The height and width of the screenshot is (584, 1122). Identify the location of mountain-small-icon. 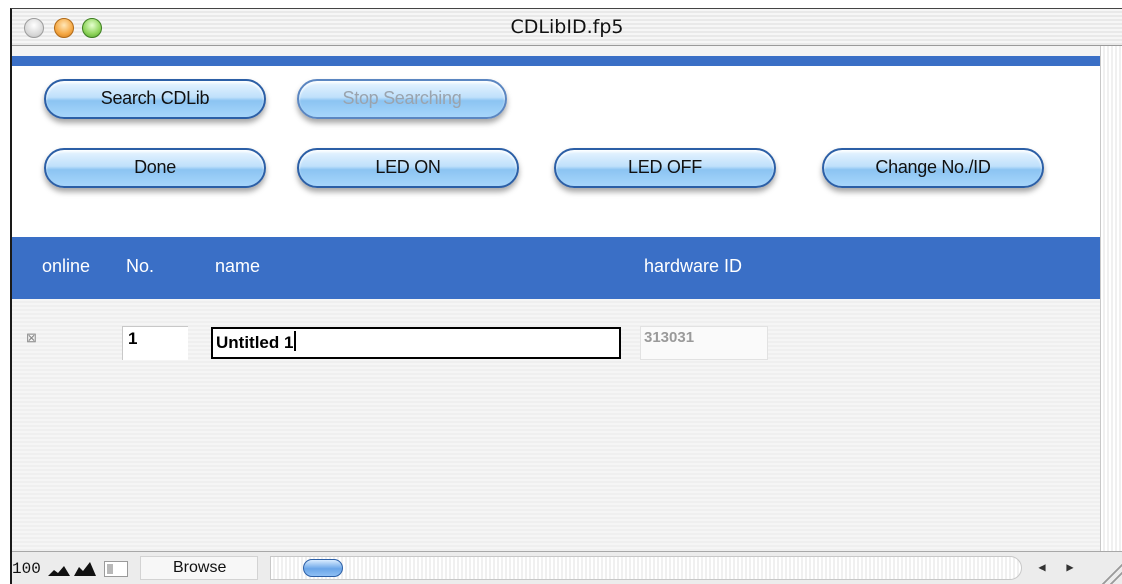
(59, 569).